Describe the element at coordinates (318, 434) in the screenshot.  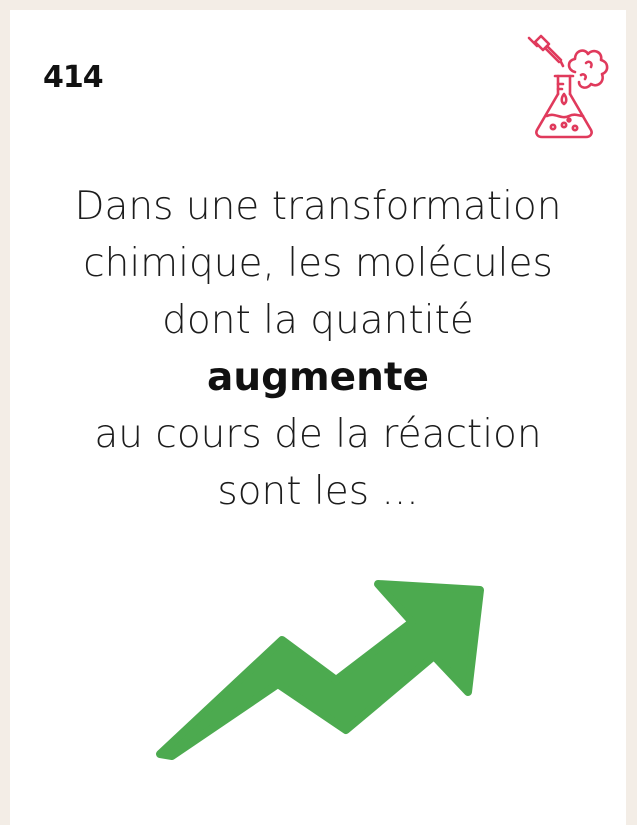
I see `question-line: au cours de la réaction` at that location.